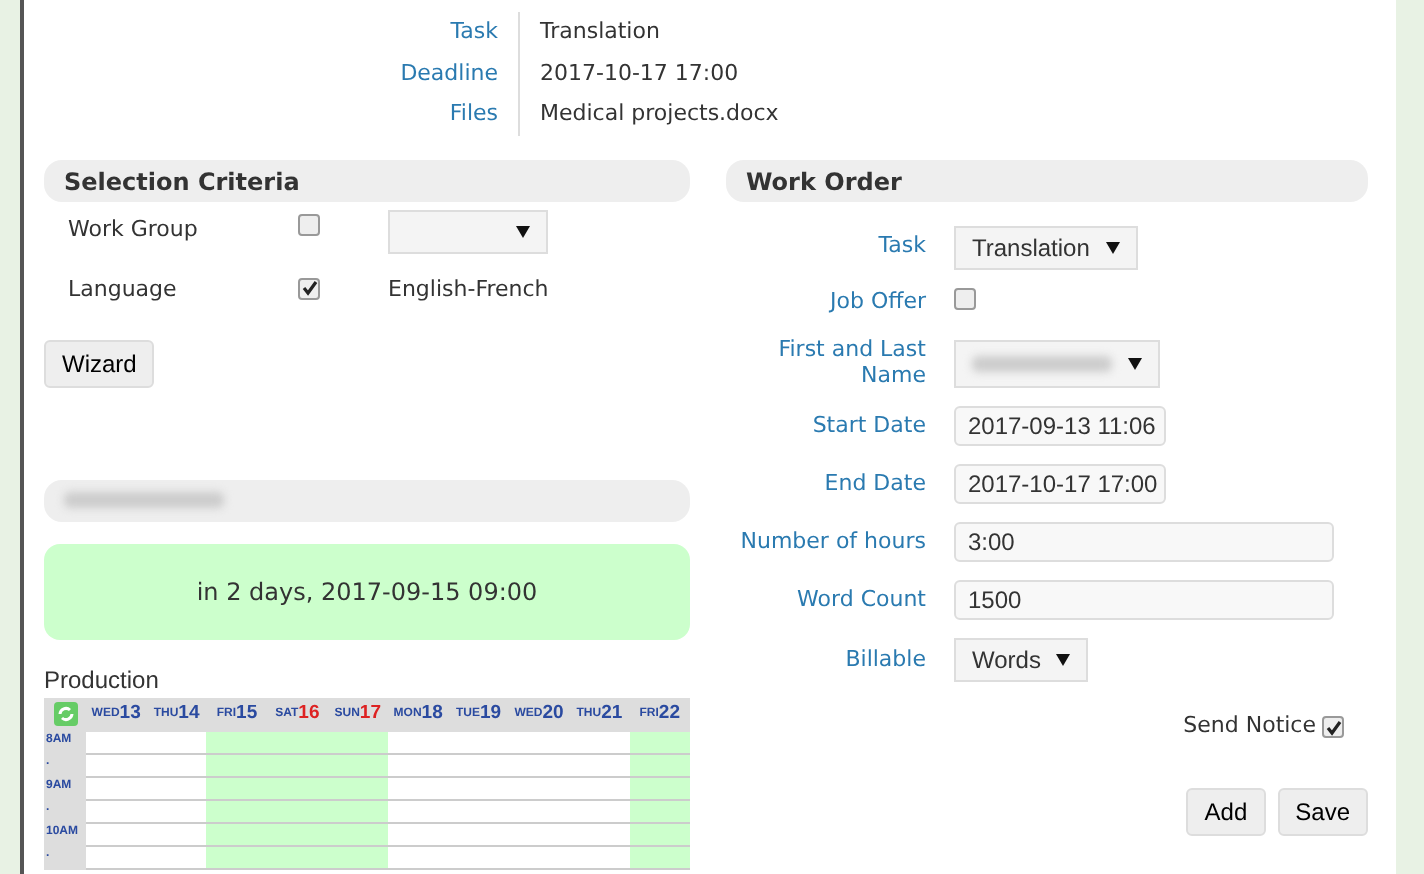 Image resolution: width=1424 pixels, height=874 pixels. I want to click on field-label: Deadline, so click(272, 73).